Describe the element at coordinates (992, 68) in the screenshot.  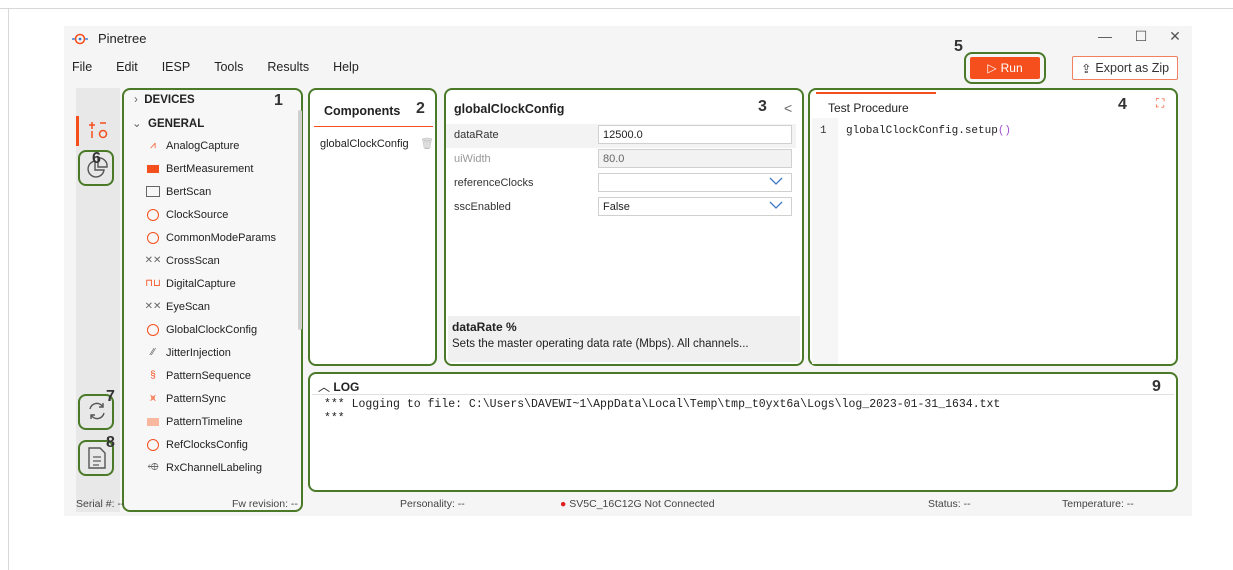
I see `play-icon: ▷` at that location.